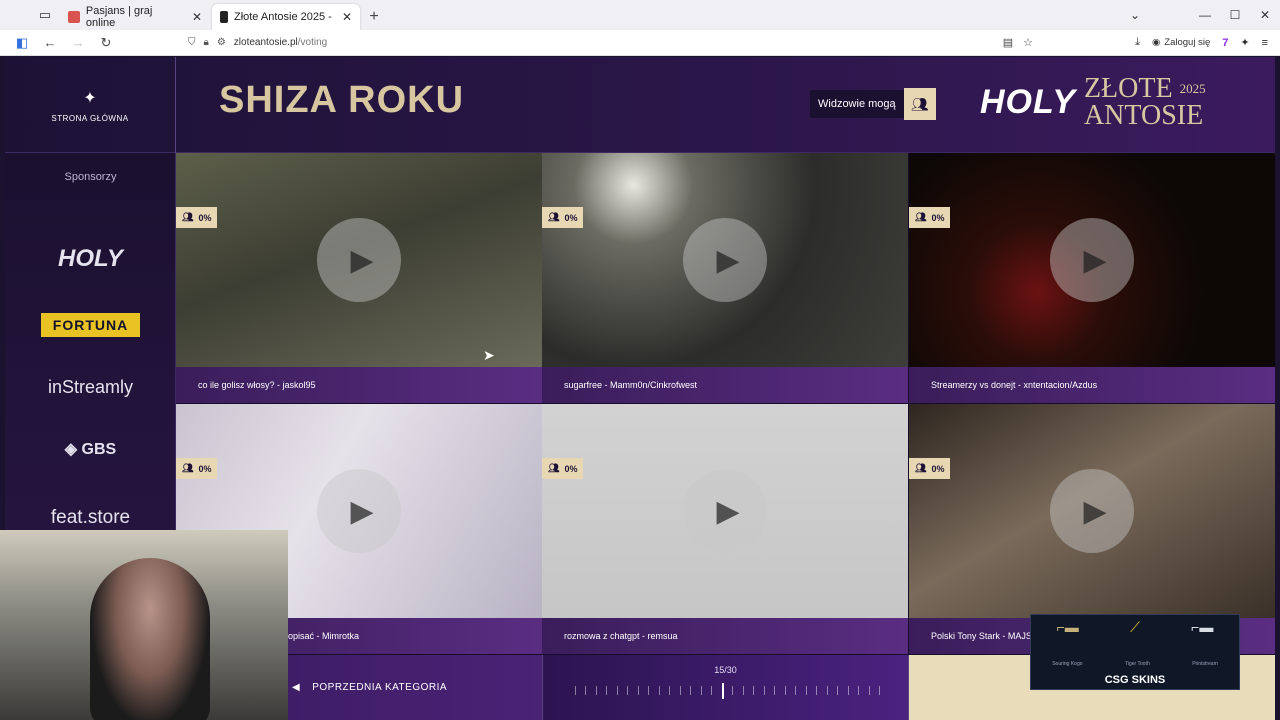 Image resolution: width=1280 pixels, height=720 pixels. I want to click on skins-row: ⌐▬ ⟋ ⌐▬, so click(1135, 627).